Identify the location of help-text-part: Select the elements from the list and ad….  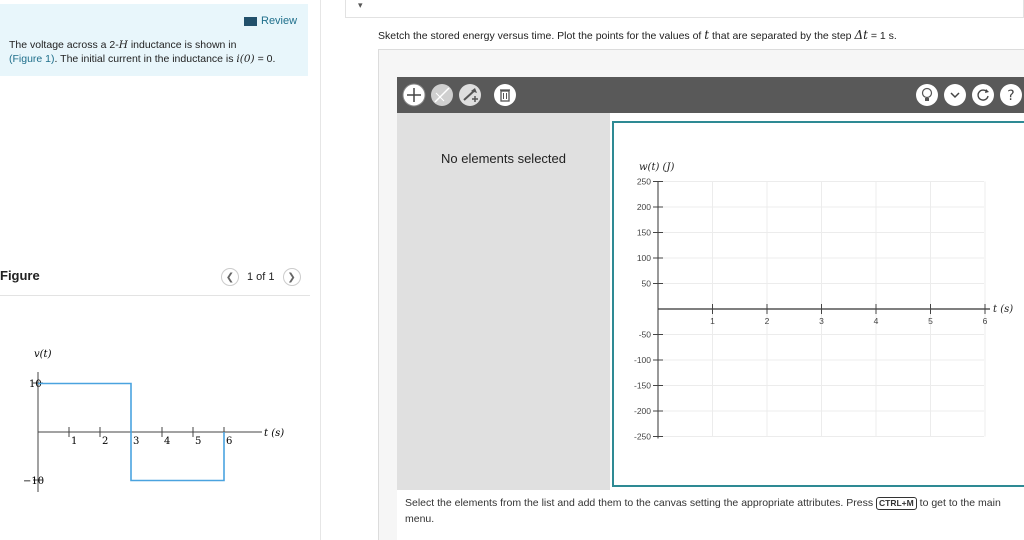
(641, 503).